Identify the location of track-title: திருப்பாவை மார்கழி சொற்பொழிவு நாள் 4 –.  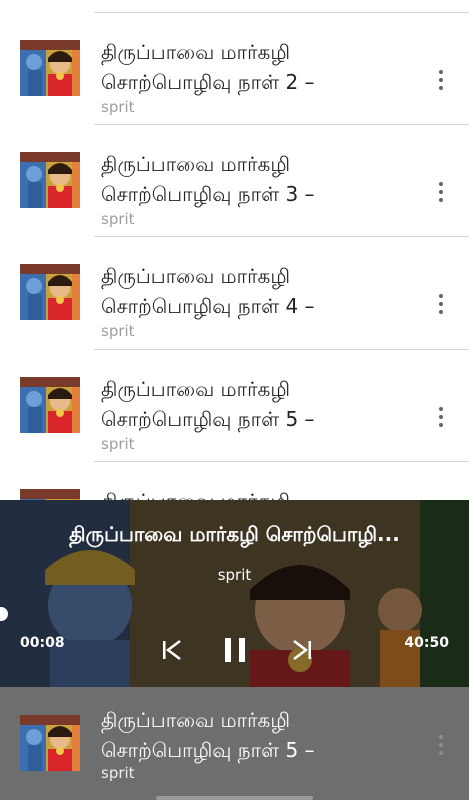
(251, 291).